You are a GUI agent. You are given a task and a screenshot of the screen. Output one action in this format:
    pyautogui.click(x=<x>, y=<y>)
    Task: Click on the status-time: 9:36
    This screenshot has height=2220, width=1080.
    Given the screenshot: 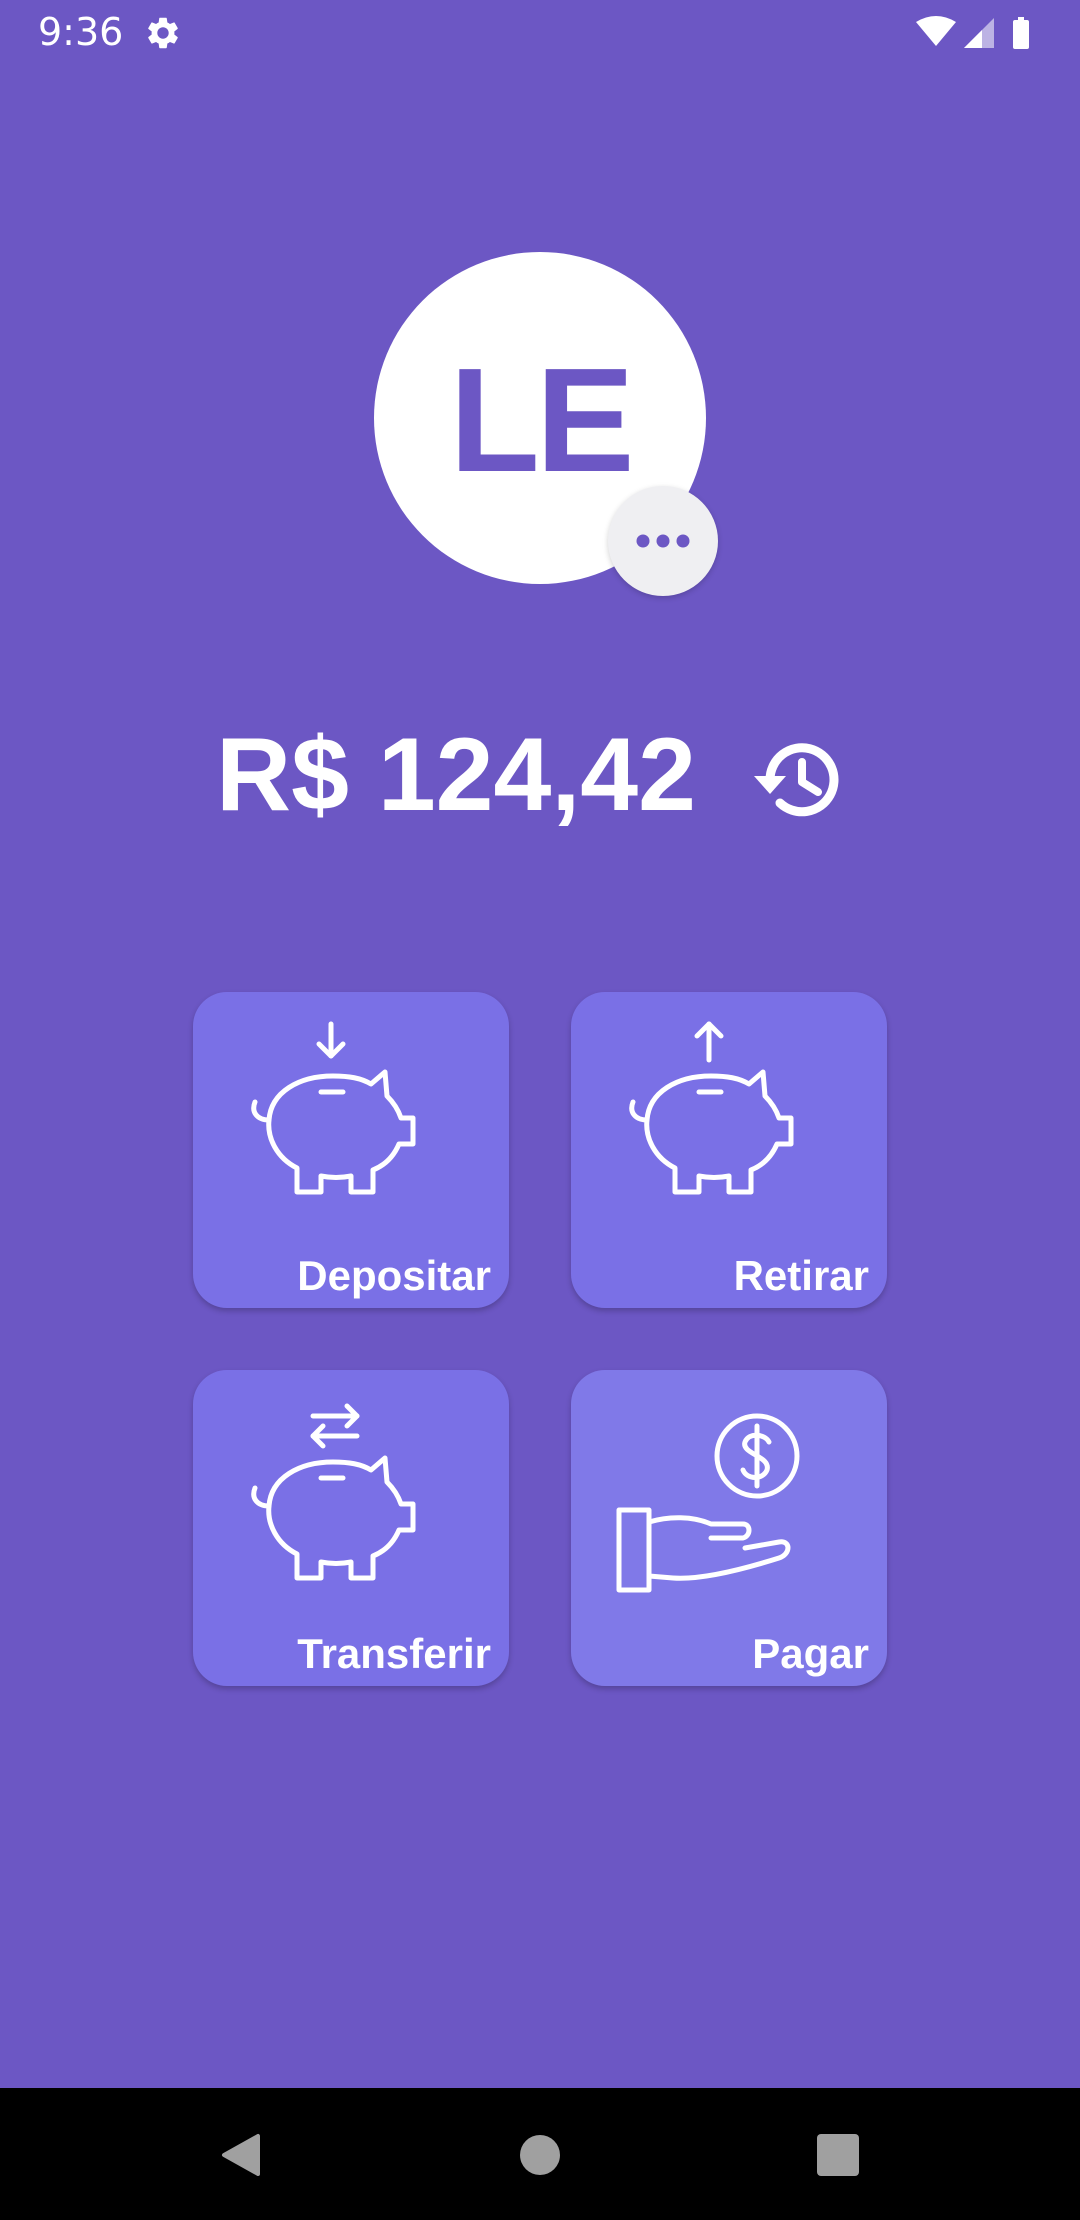 What is the action you would take?
    pyautogui.click(x=81, y=32)
    